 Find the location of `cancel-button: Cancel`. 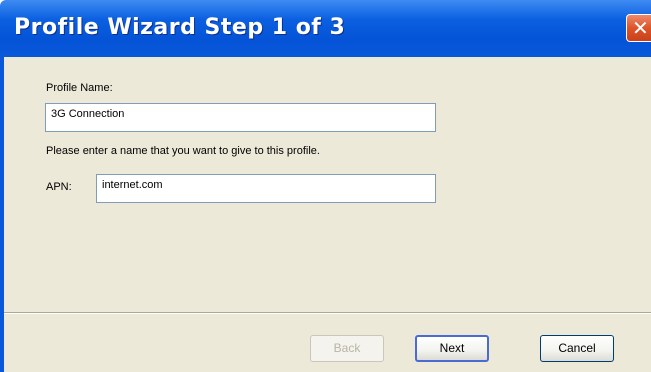

cancel-button: Cancel is located at coordinates (577, 348).